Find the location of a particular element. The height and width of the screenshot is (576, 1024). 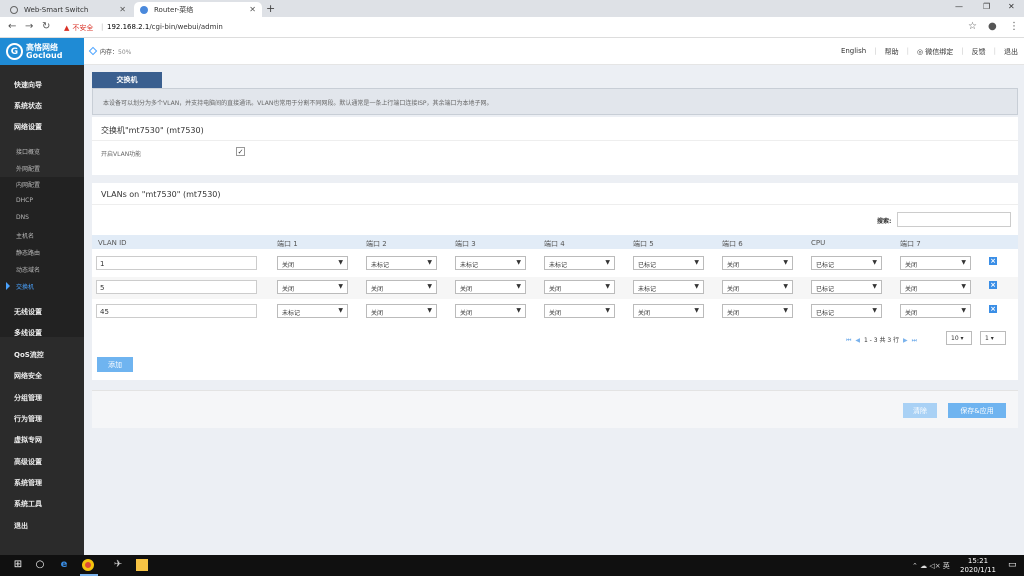

sidebar-item-system-status: 系统状态 is located at coordinates (42, 106).